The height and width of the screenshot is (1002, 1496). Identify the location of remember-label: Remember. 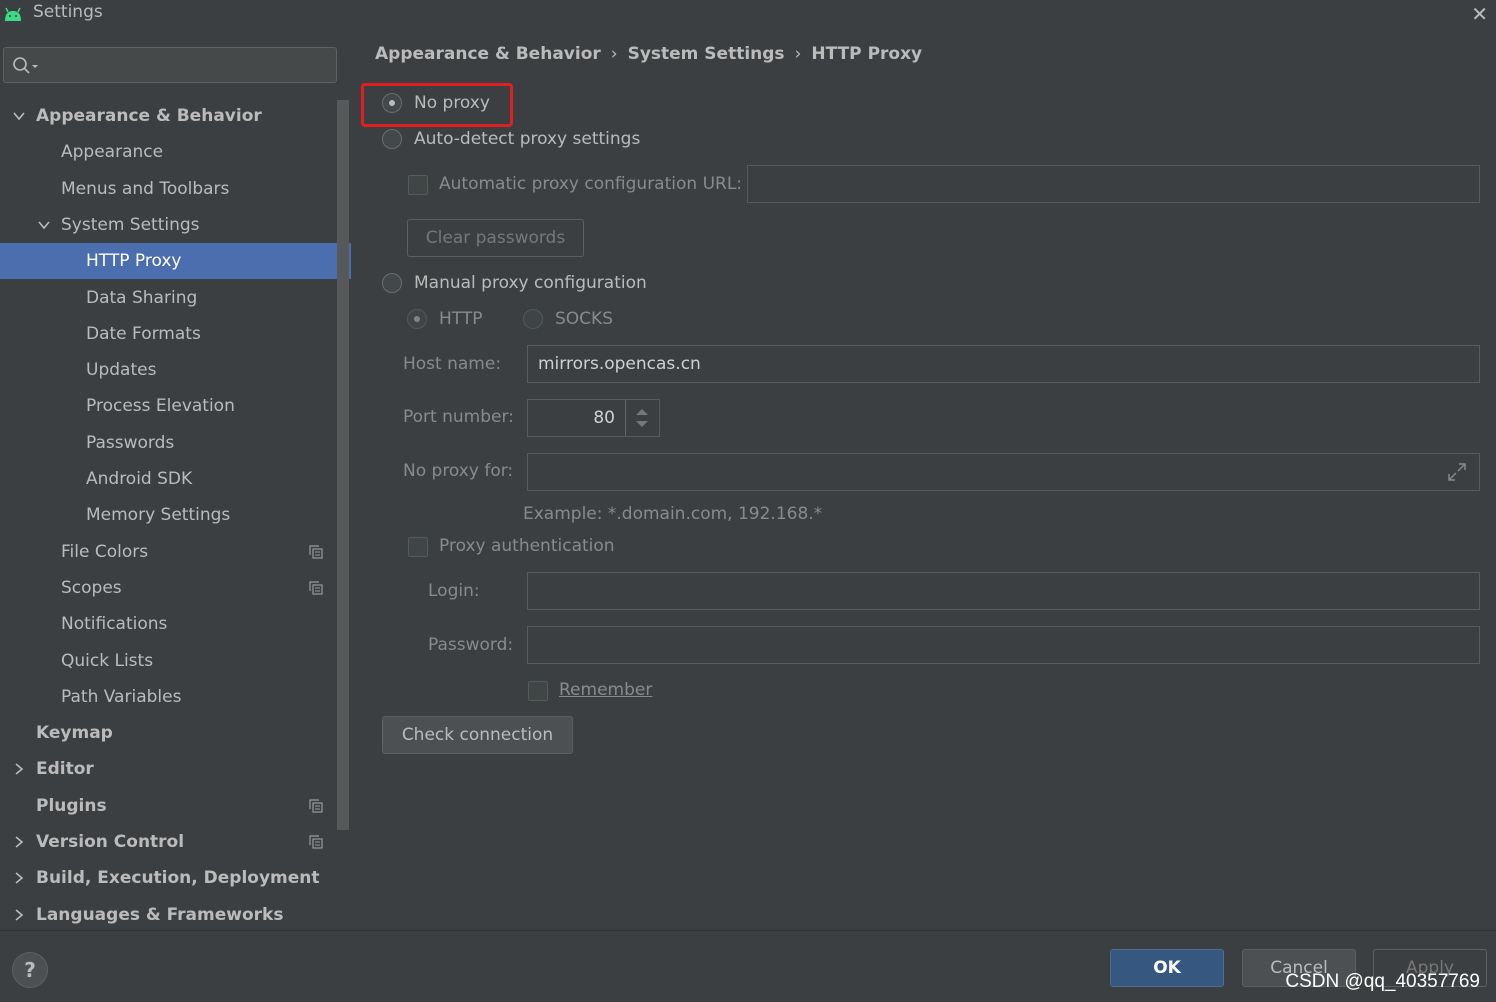
(605, 690).